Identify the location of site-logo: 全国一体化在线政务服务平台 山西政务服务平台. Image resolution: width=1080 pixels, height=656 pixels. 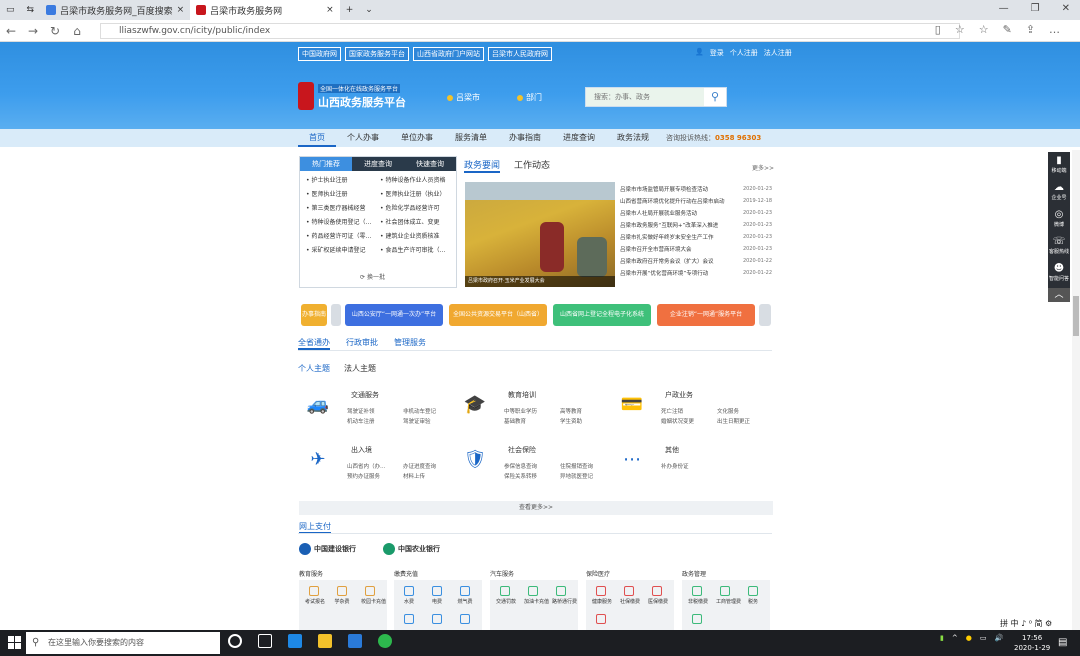
(363, 97).